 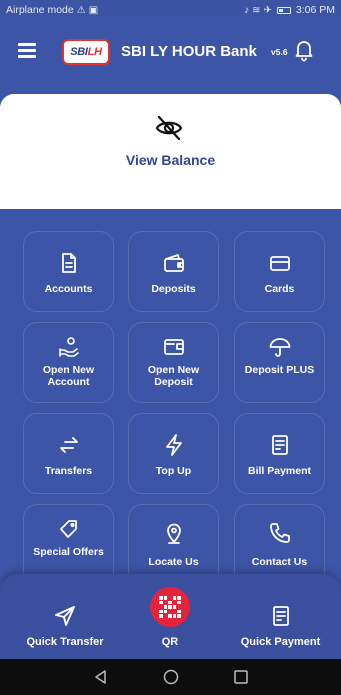 I want to click on quick-transfer-label: Quick Transfer, so click(x=65, y=642).